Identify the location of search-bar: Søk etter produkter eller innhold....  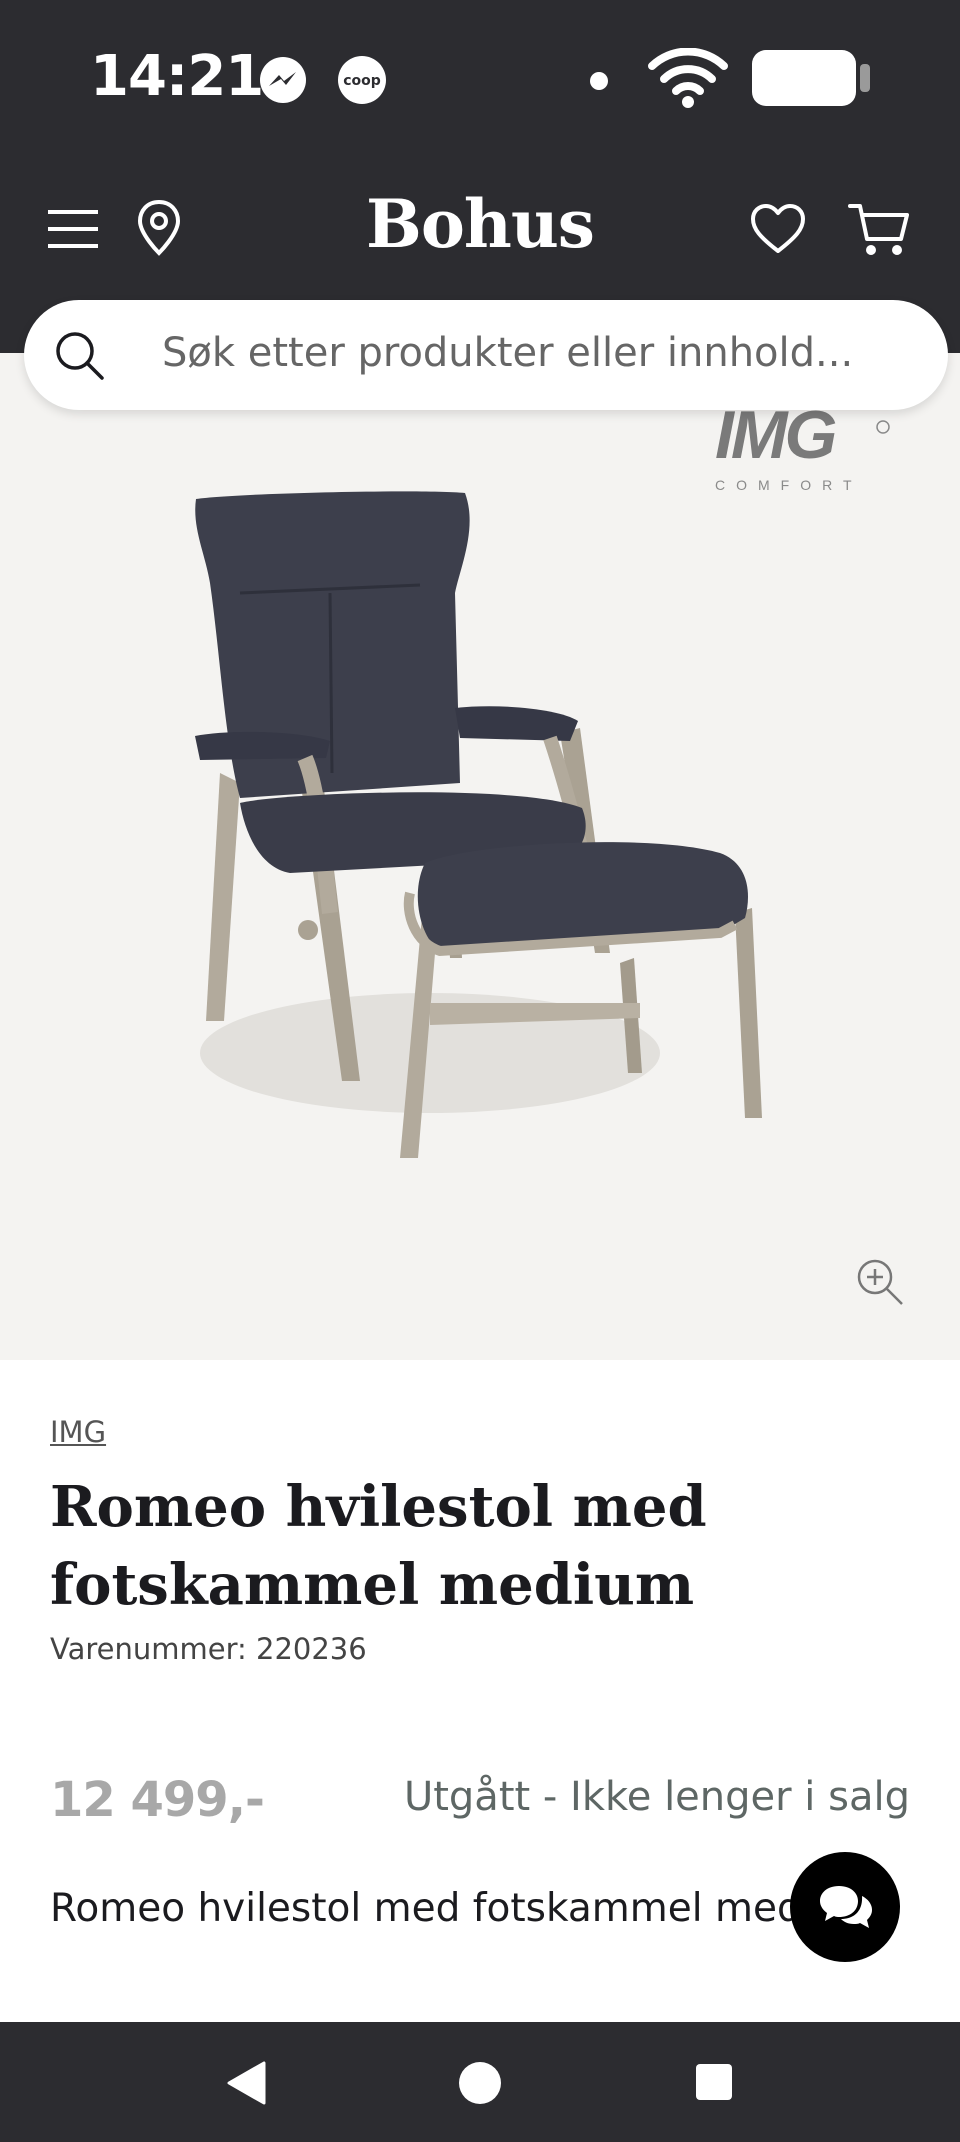
(486, 355).